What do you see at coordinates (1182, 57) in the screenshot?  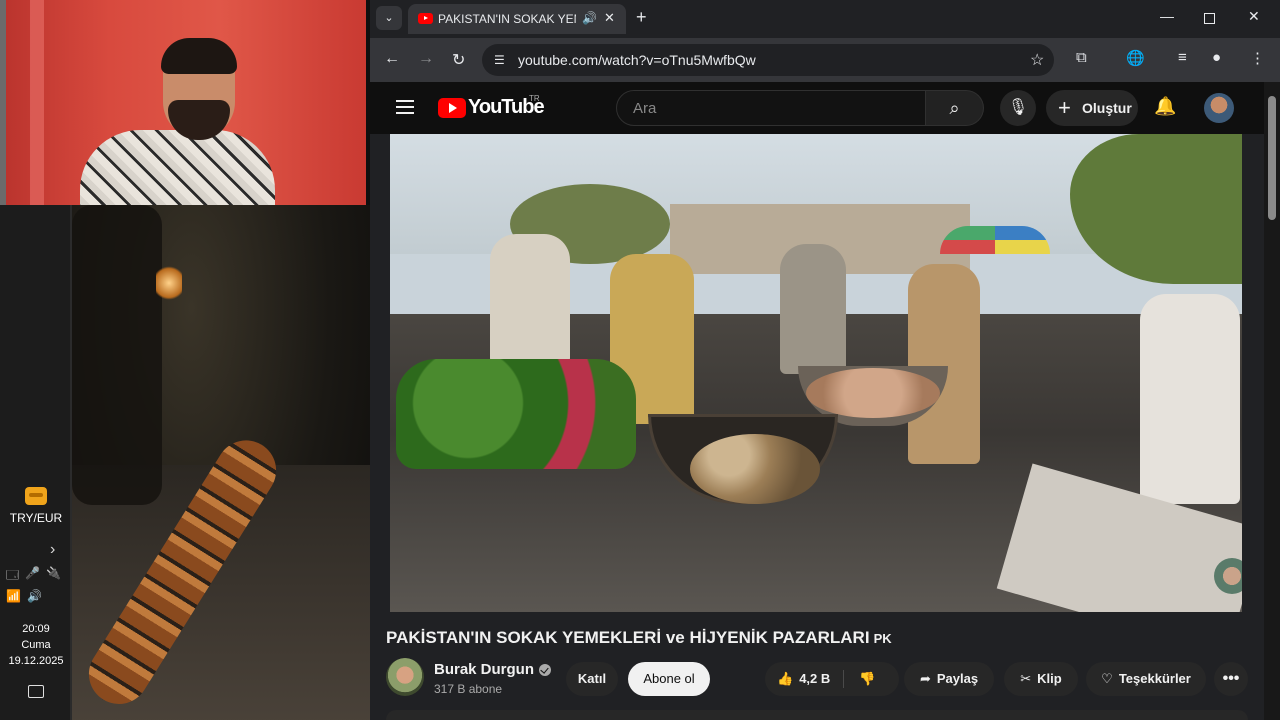 I see `media-control-icon: ≡` at bounding box center [1182, 57].